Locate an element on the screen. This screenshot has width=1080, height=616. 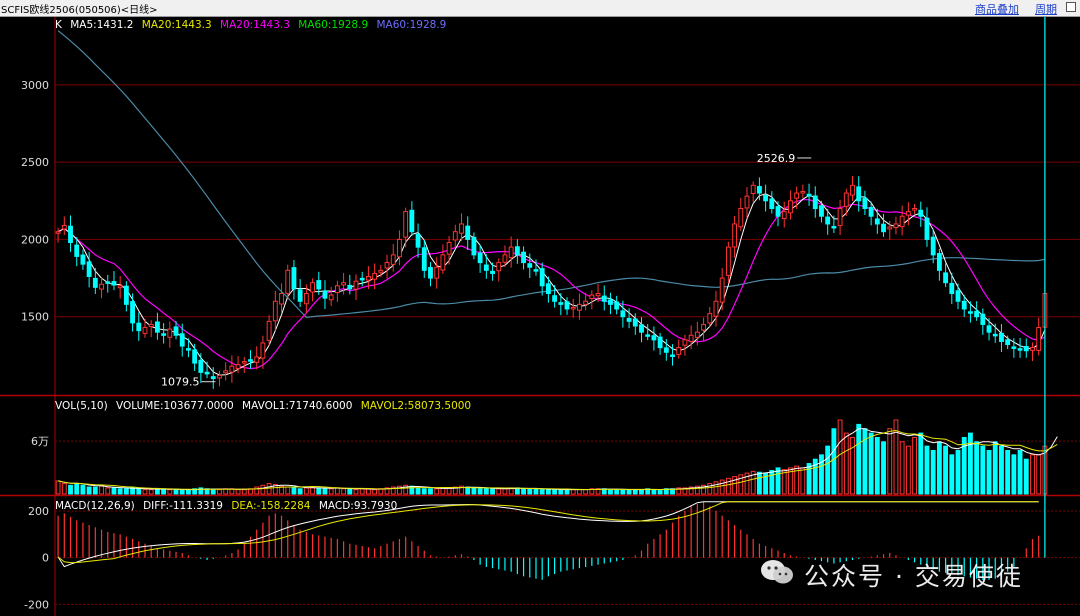
window-toggle-icon is located at coordinates (1071, 7).